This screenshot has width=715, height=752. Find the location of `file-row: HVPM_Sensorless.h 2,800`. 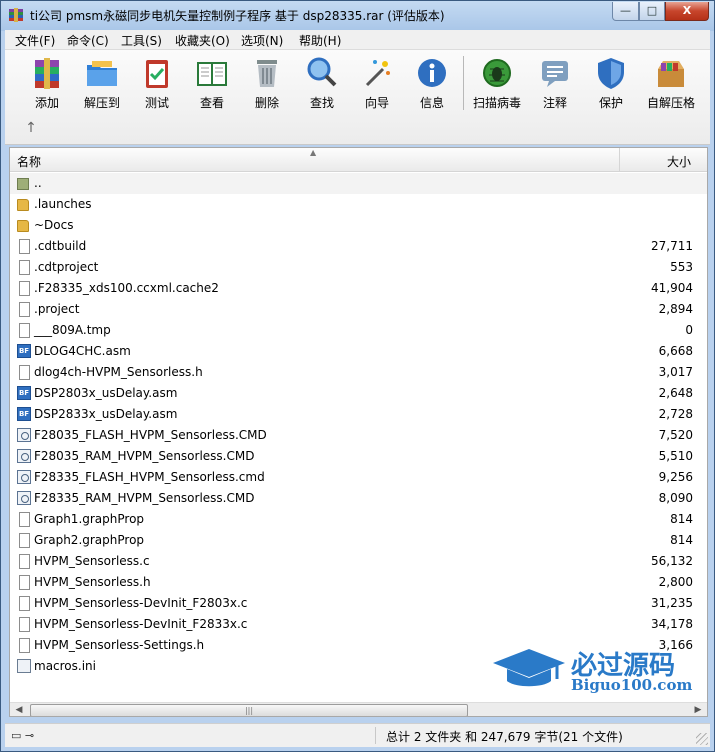

file-row: HVPM_Sensorless.h 2,800 is located at coordinates (358, 582).